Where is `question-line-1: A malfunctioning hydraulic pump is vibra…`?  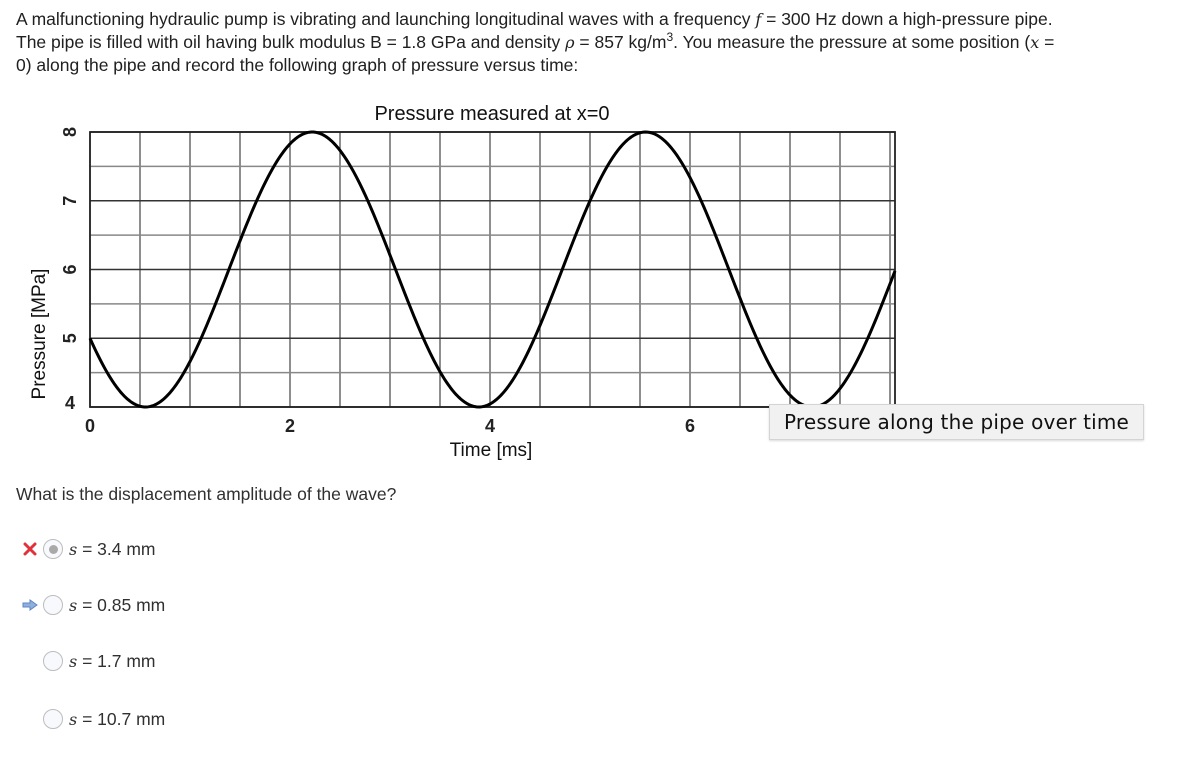
question-line-1: A malfunctioning hydraulic pump is vibra… is located at coordinates (534, 19).